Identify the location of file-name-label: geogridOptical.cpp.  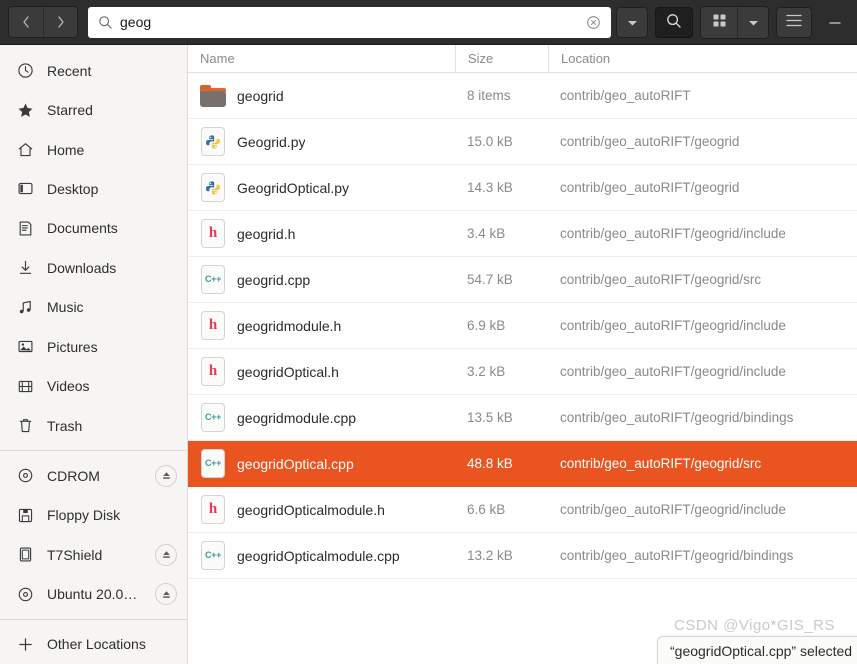
(295, 463).